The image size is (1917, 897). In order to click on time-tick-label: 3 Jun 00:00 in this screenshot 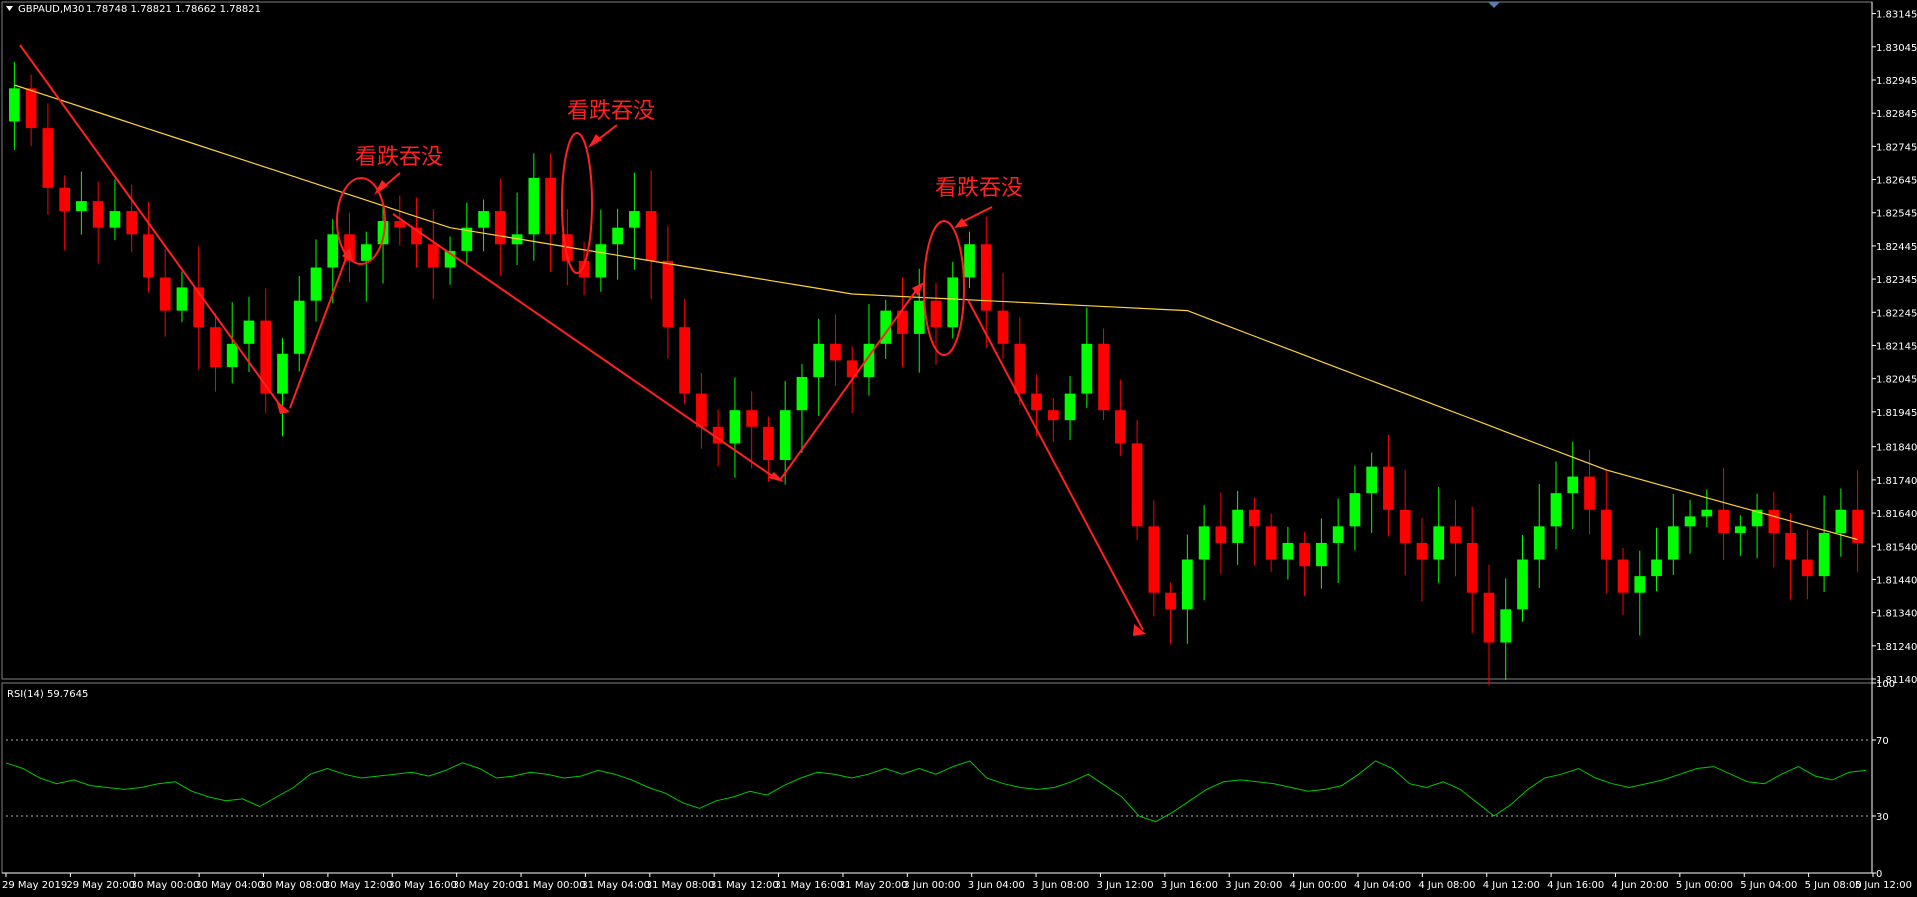, I will do `click(931, 885)`.